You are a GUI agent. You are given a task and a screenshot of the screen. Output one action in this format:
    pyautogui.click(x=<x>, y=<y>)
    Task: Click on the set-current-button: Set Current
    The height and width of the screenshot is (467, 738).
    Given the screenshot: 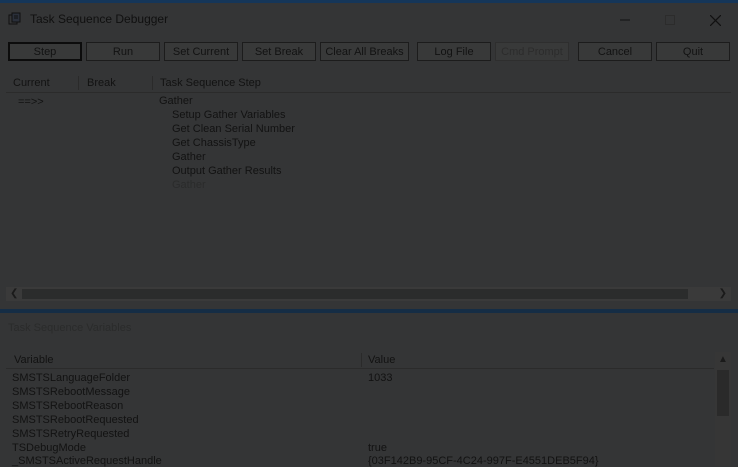 What is the action you would take?
    pyautogui.click(x=201, y=51)
    